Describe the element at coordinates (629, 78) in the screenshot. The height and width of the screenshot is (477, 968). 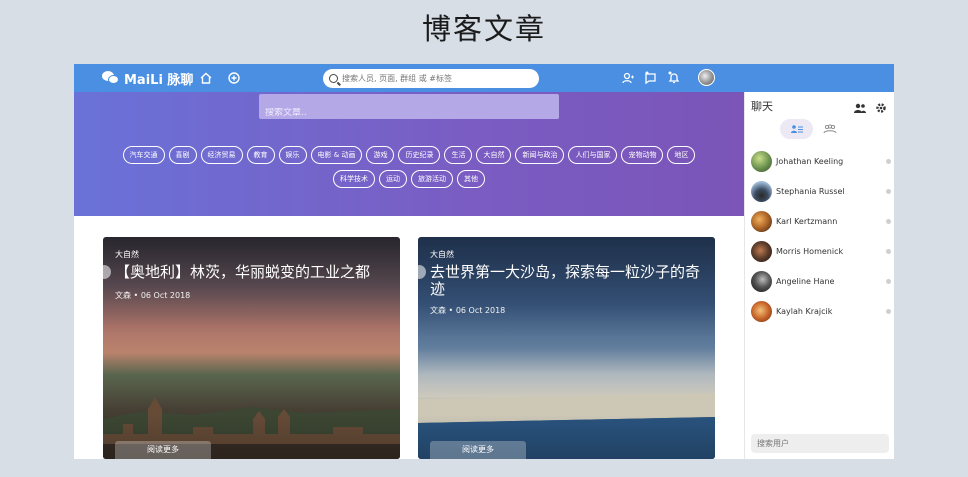
I see `user-icon` at that location.